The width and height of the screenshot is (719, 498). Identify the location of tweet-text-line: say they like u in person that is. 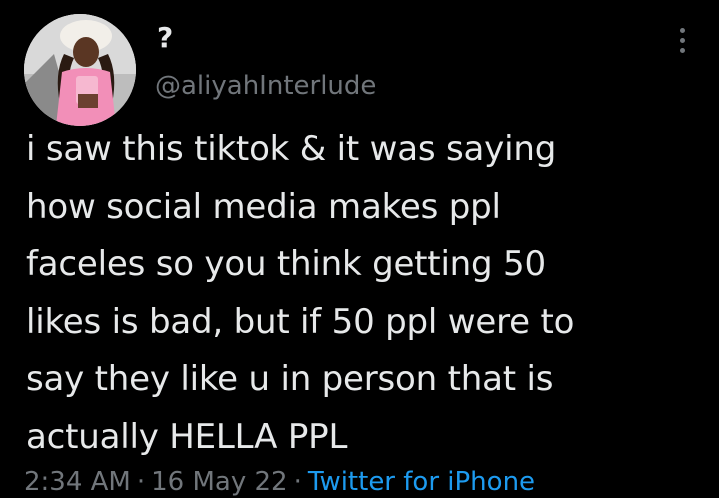
(290, 379).